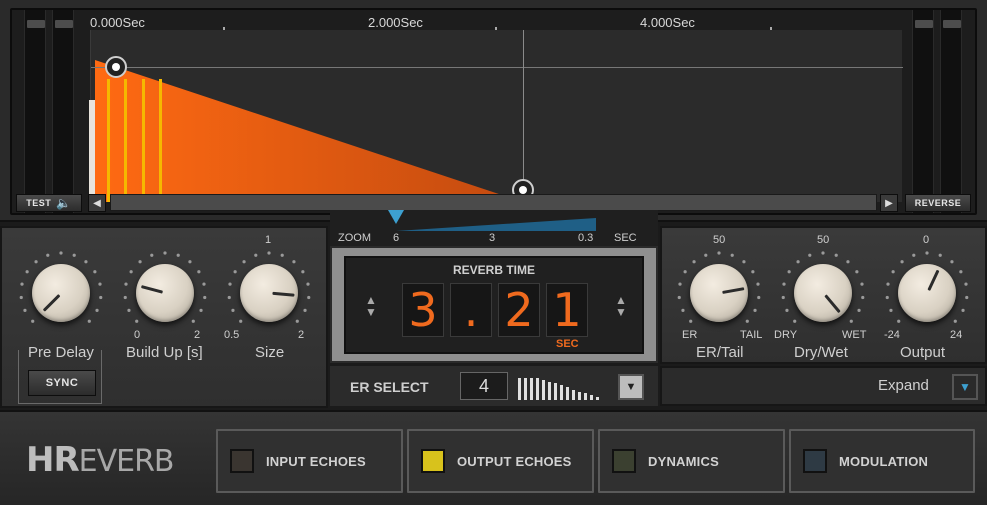 Image resolution: width=987 pixels, height=505 pixels. Describe the element at coordinates (433, 461) in the screenshot. I see `output-echoes-led` at that location.